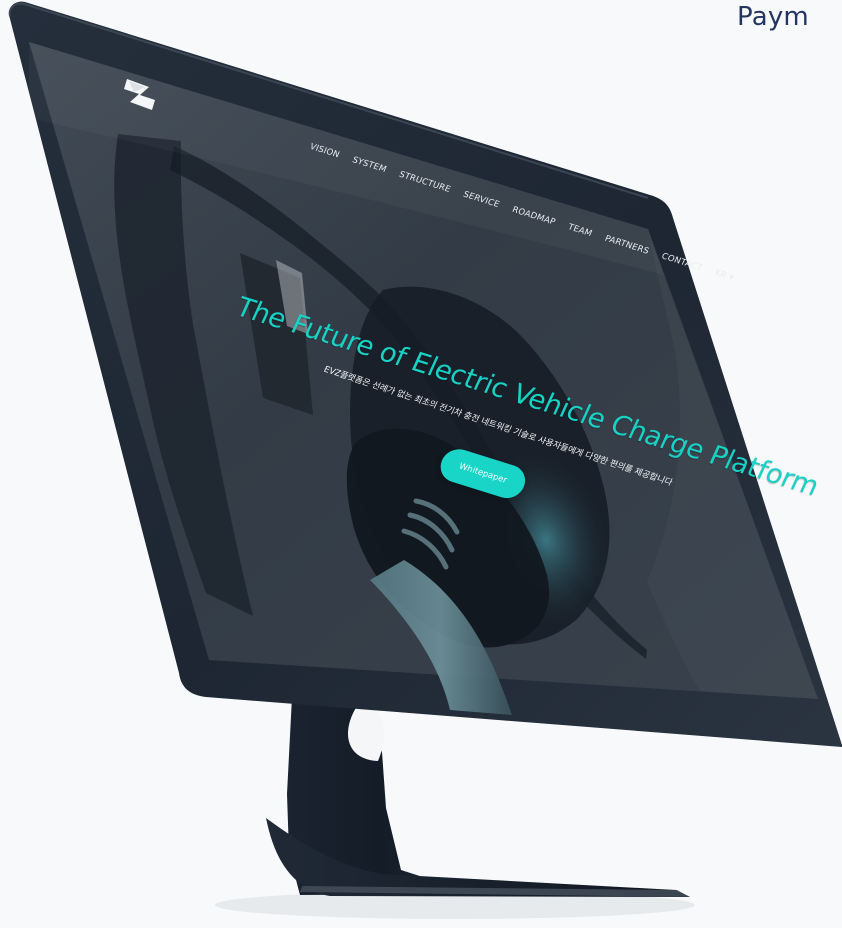 Image resolution: width=842 pixels, height=928 pixels. I want to click on whitepaper-button-label: Whitepaper, so click(483, 473).